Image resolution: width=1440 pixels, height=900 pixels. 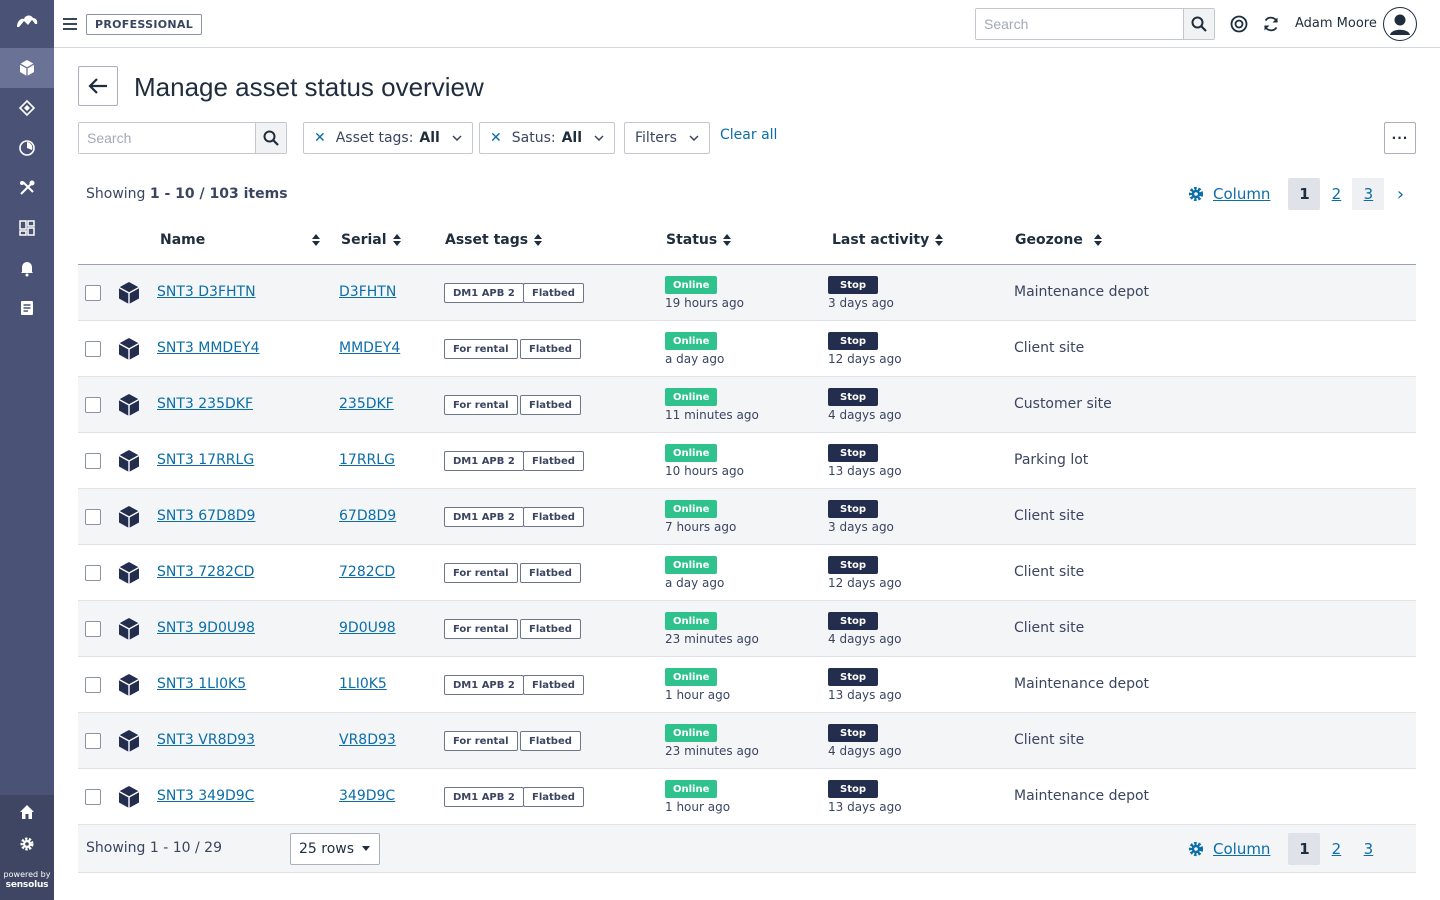 I want to click on column-header-status: Status, so click(x=699, y=240).